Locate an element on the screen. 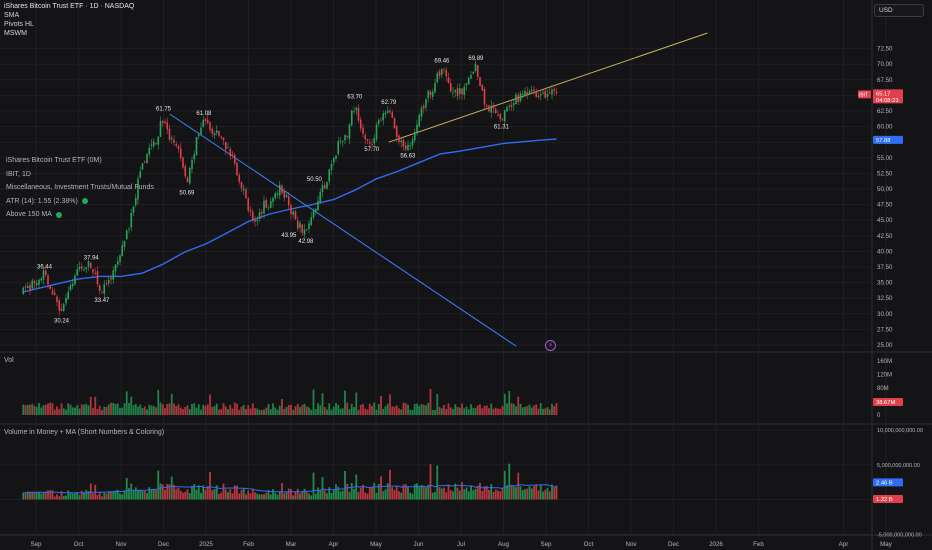  indicator-pivots: Pivots HL is located at coordinates (19, 25).